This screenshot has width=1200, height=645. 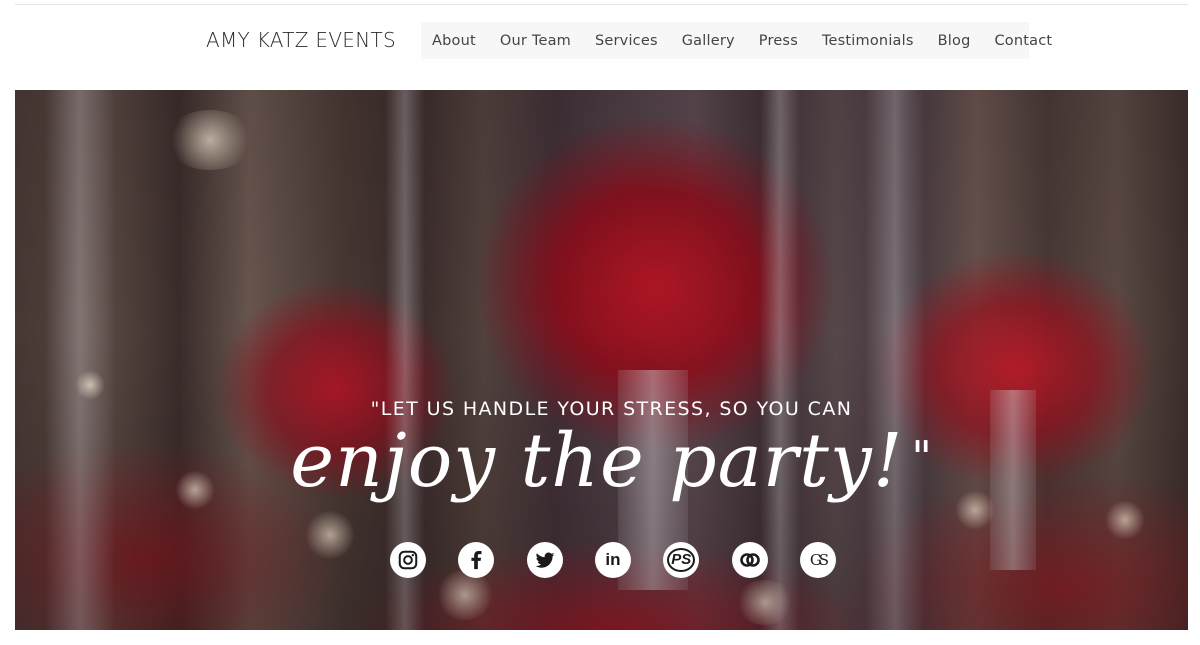 I want to click on linkedin-link: in, so click(x=612, y=560).